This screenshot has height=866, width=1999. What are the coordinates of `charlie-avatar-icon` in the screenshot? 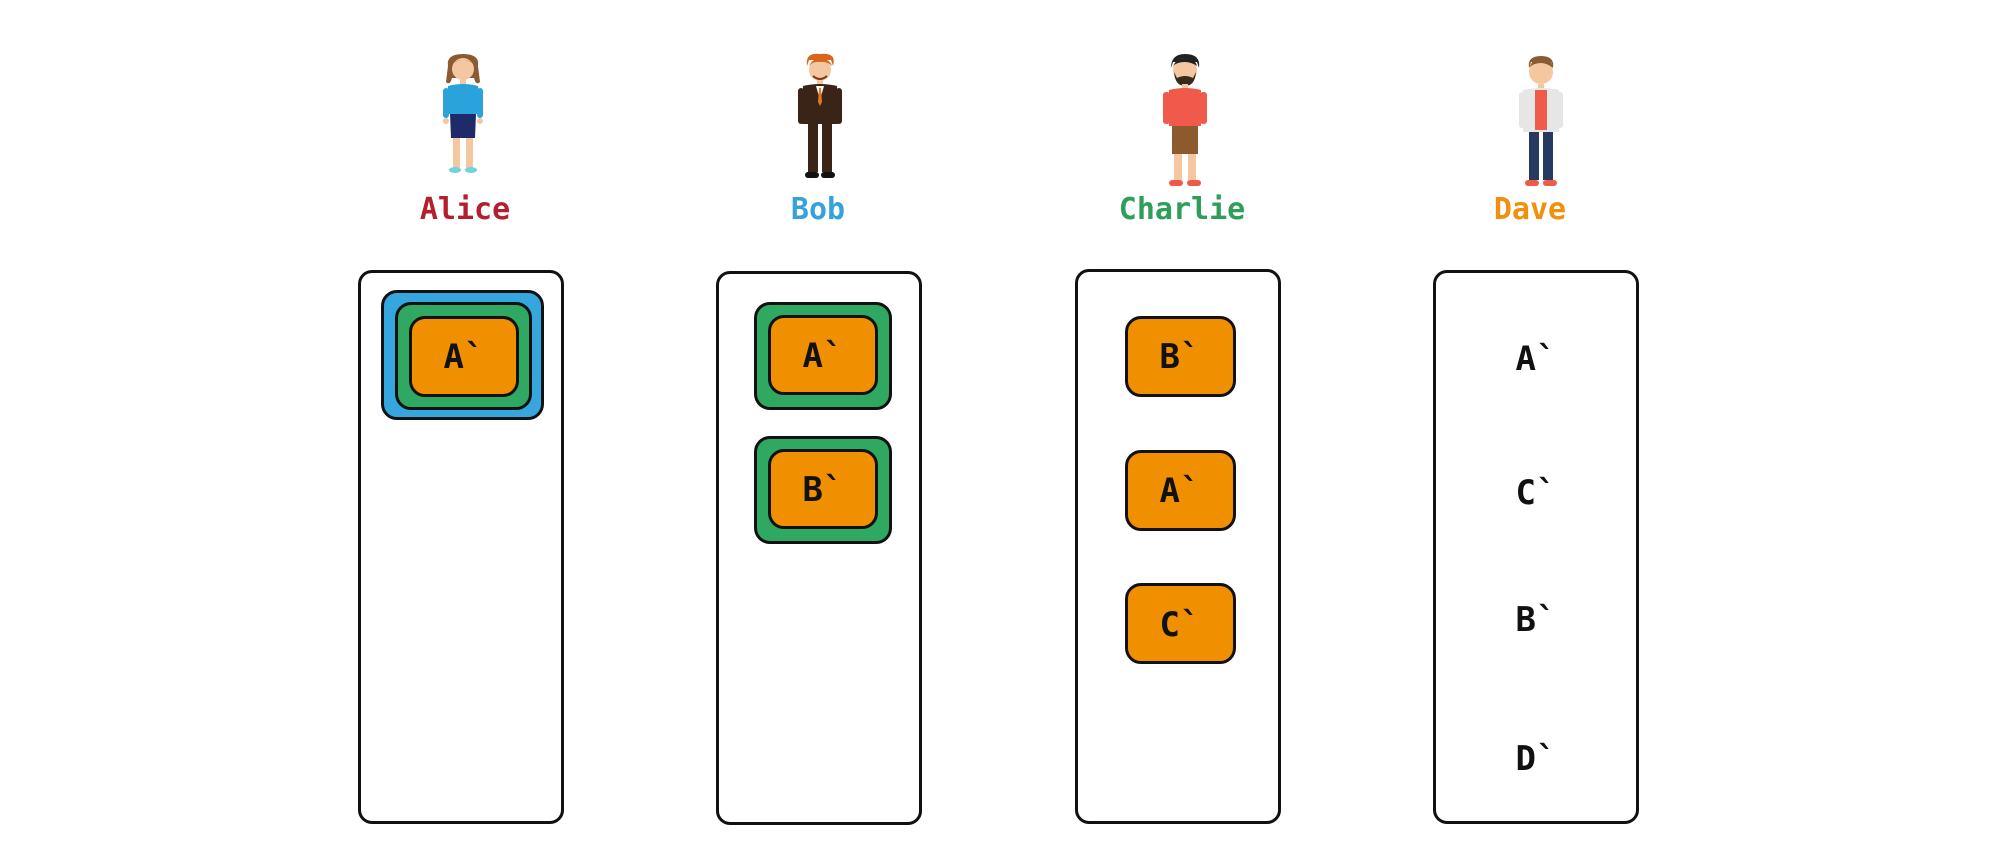 It's located at (1185, 120).